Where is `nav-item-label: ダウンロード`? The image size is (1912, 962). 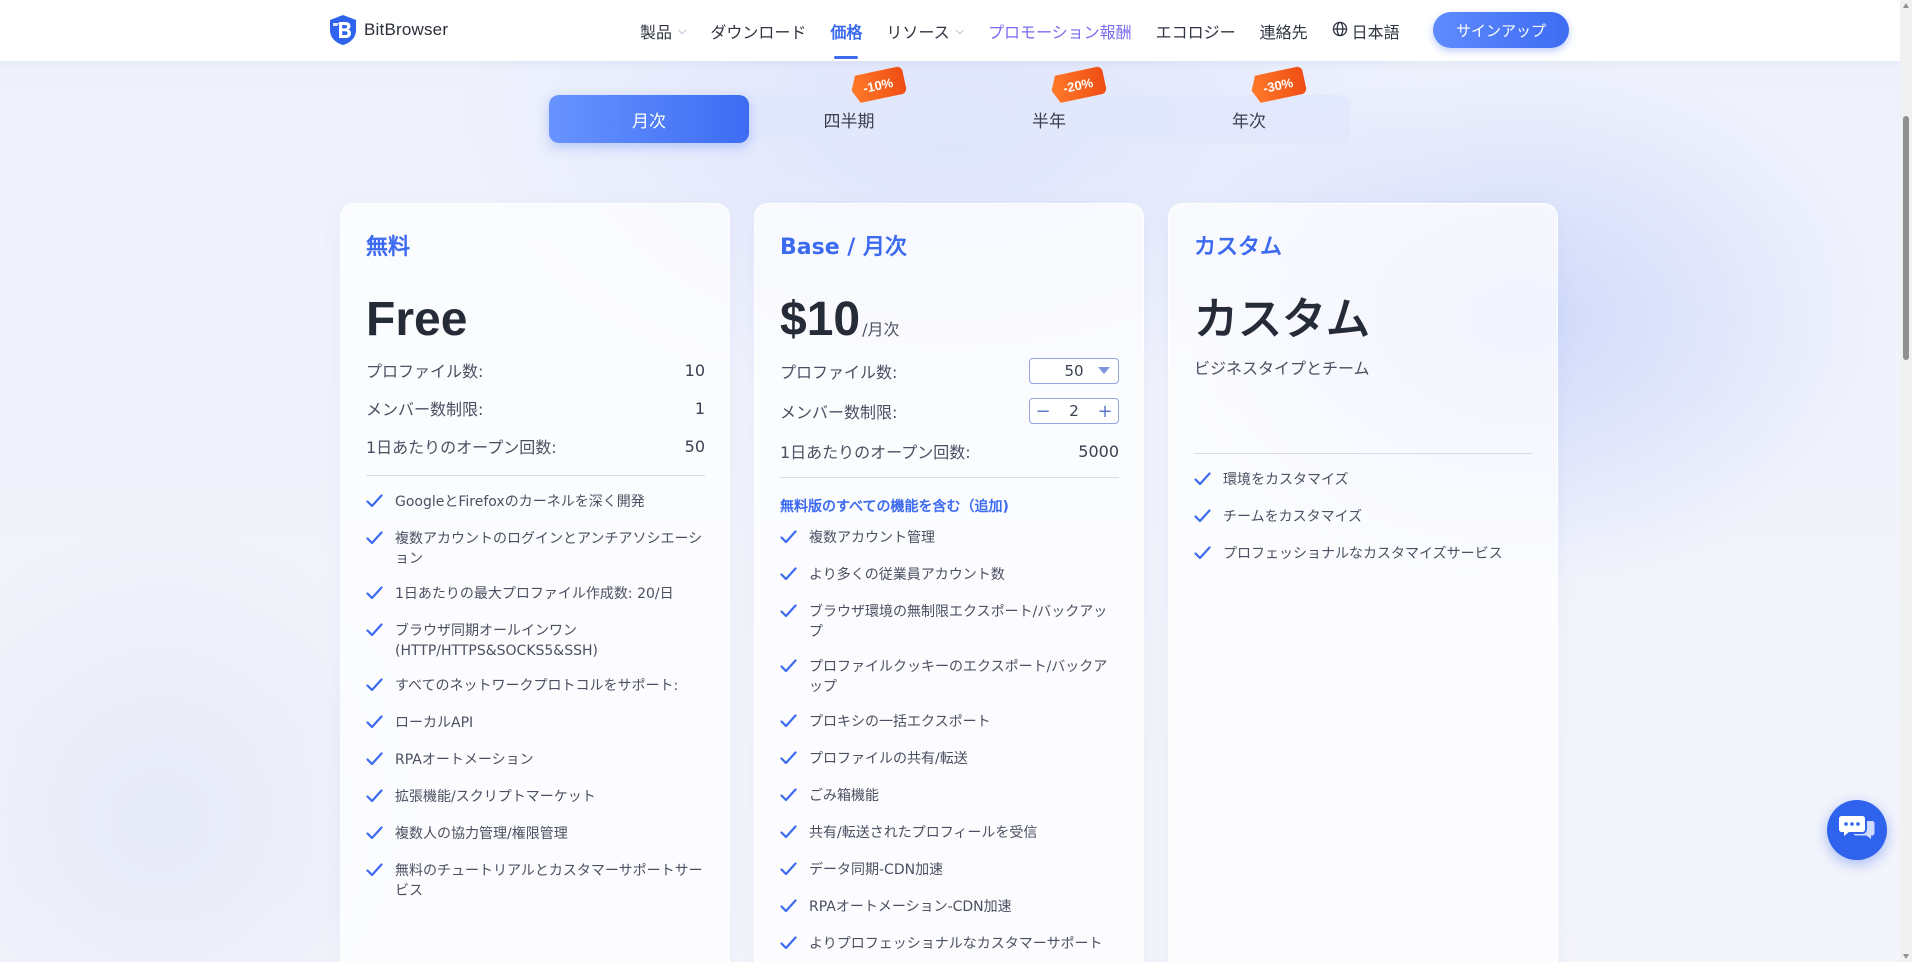
nav-item-label: ダウンロード is located at coordinates (758, 32).